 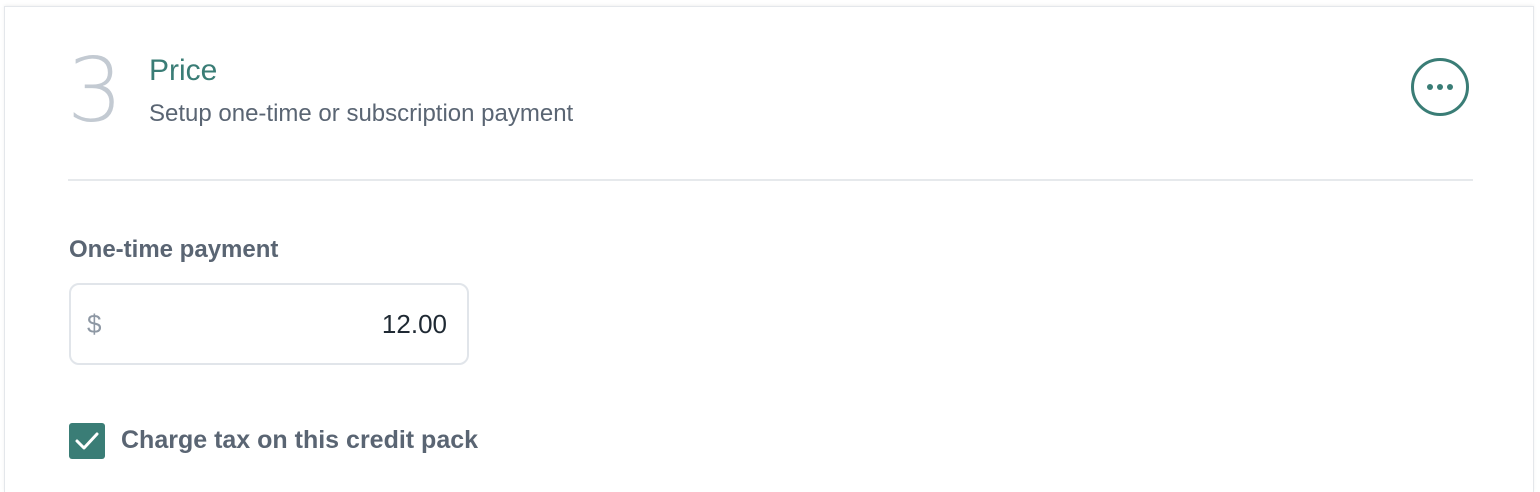 What do you see at coordinates (361, 113) in the screenshot?
I see `section-subtitle: Setup one-time or subscription payment` at bounding box center [361, 113].